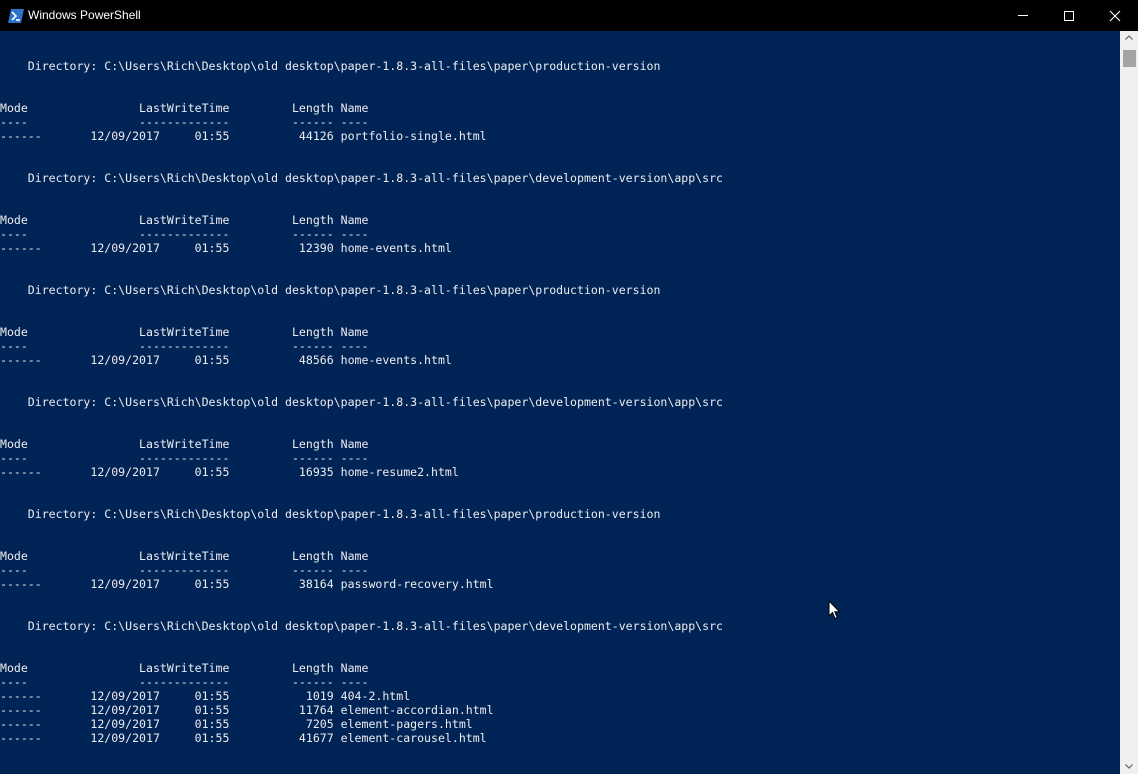  Describe the element at coordinates (1129, 37) in the screenshot. I see `scroll-up-arrow-icon` at that location.